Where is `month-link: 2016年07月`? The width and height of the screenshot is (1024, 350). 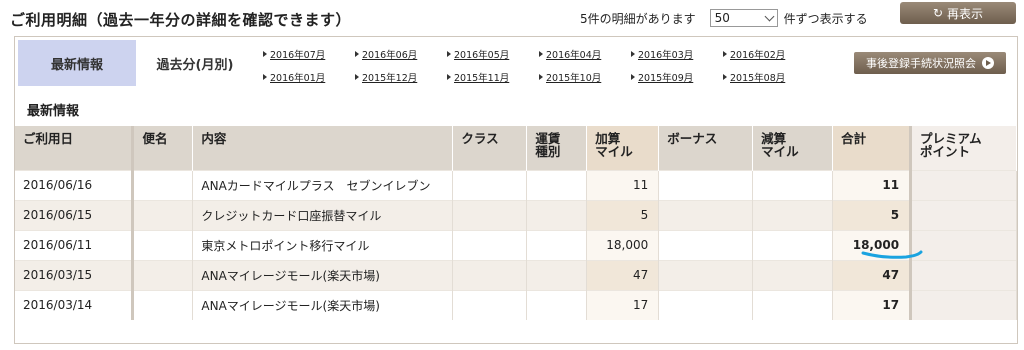 month-link: 2016年07月 is located at coordinates (294, 54).